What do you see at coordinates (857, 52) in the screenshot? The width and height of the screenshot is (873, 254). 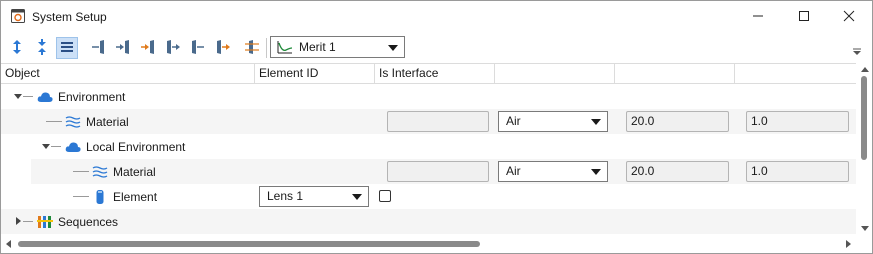 I see `overflow-caret-icon` at bounding box center [857, 52].